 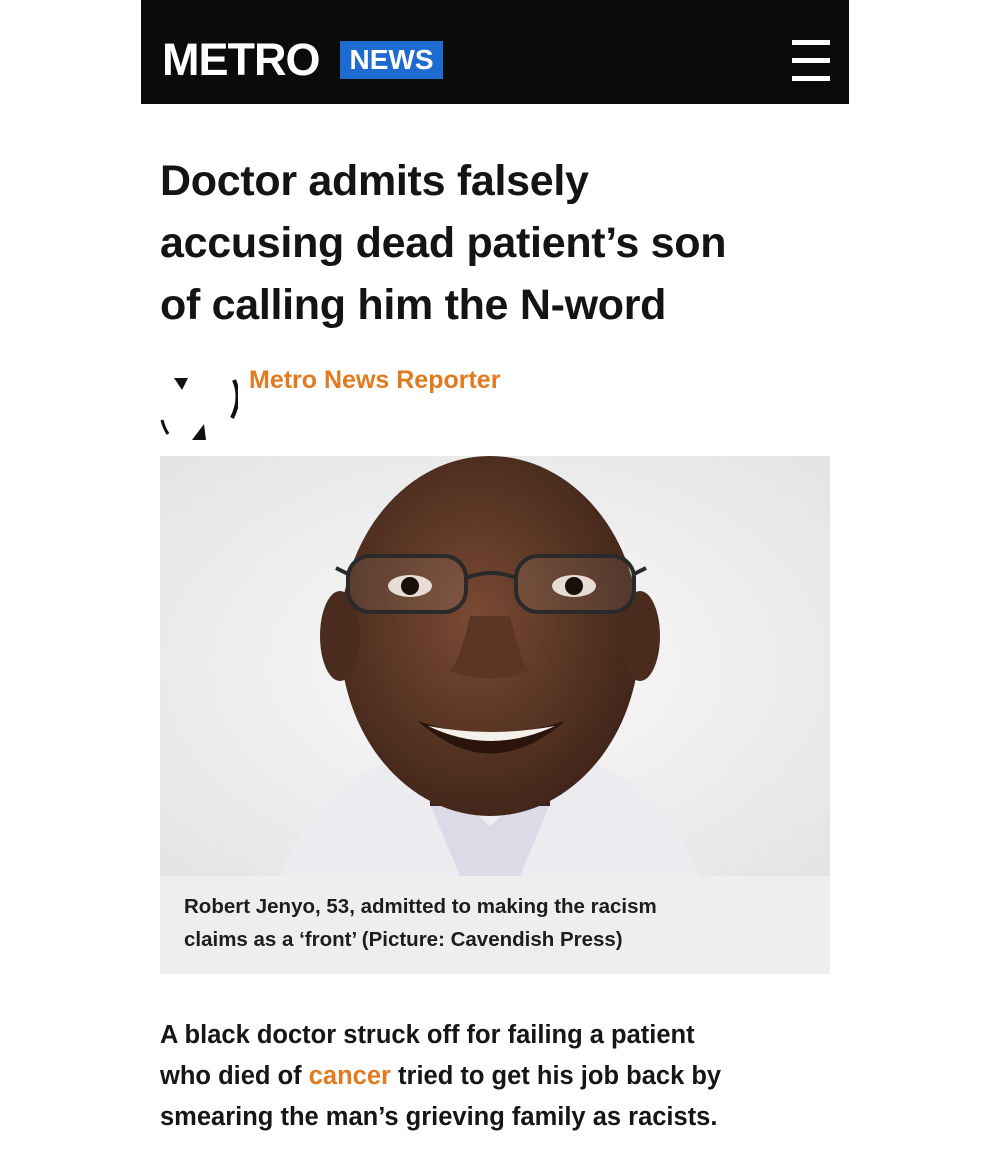 What do you see at coordinates (374, 181) in the screenshot?
I see `headline-line: Doctor admits falsely` at bounding box center [374, 181].